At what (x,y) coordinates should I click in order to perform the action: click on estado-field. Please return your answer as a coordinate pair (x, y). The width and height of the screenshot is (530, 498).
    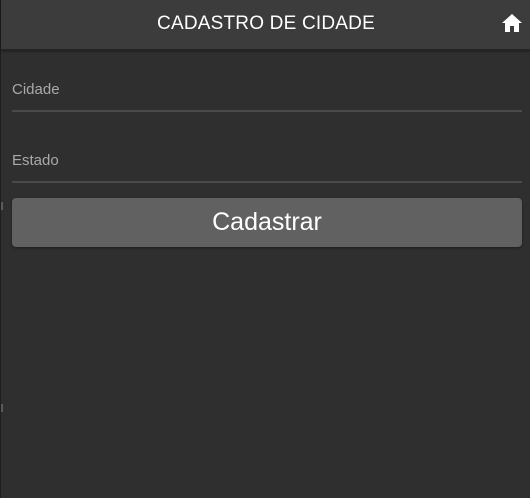
    Looking at the image, I should click on (267, 161).